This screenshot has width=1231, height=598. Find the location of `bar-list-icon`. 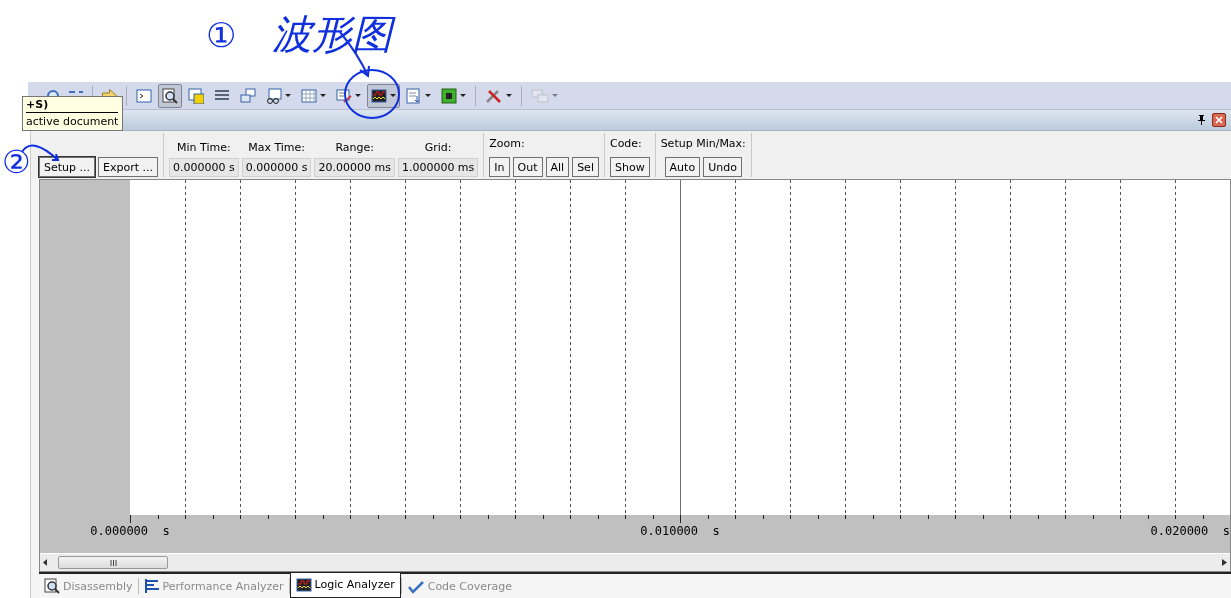

bar-list-icon is located at coordinates (151, 586).